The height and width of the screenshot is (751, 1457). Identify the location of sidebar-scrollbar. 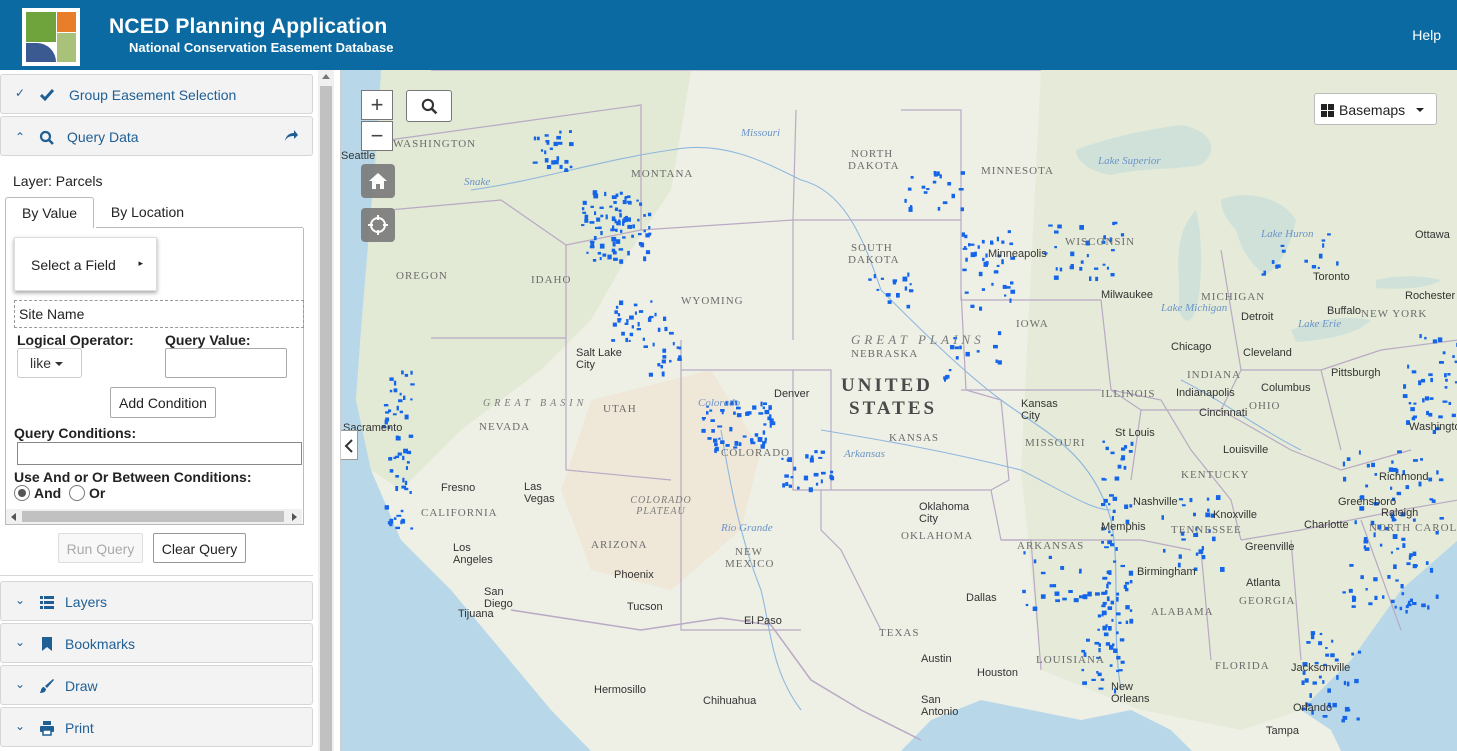
(326, 410).